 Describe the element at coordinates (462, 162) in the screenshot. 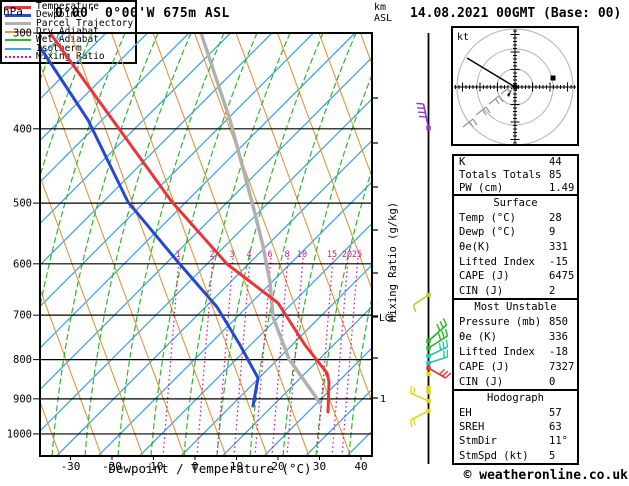

I see `row-label: K` at that location.